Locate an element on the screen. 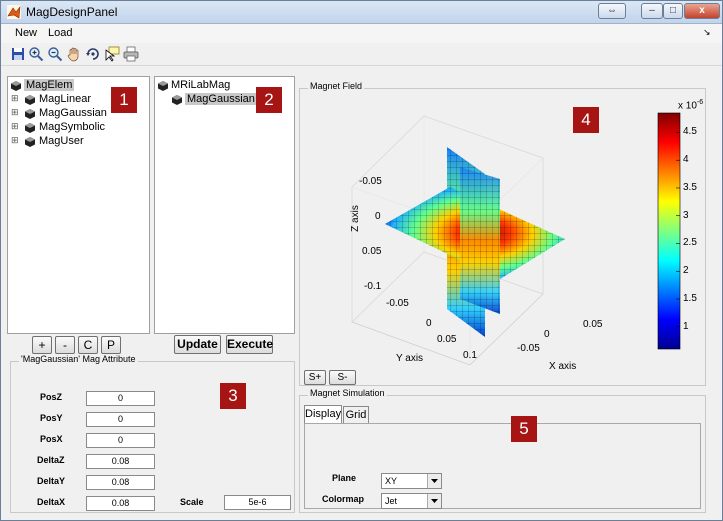  deltaz-field: 0.08 is located at coordinates (120, 461).